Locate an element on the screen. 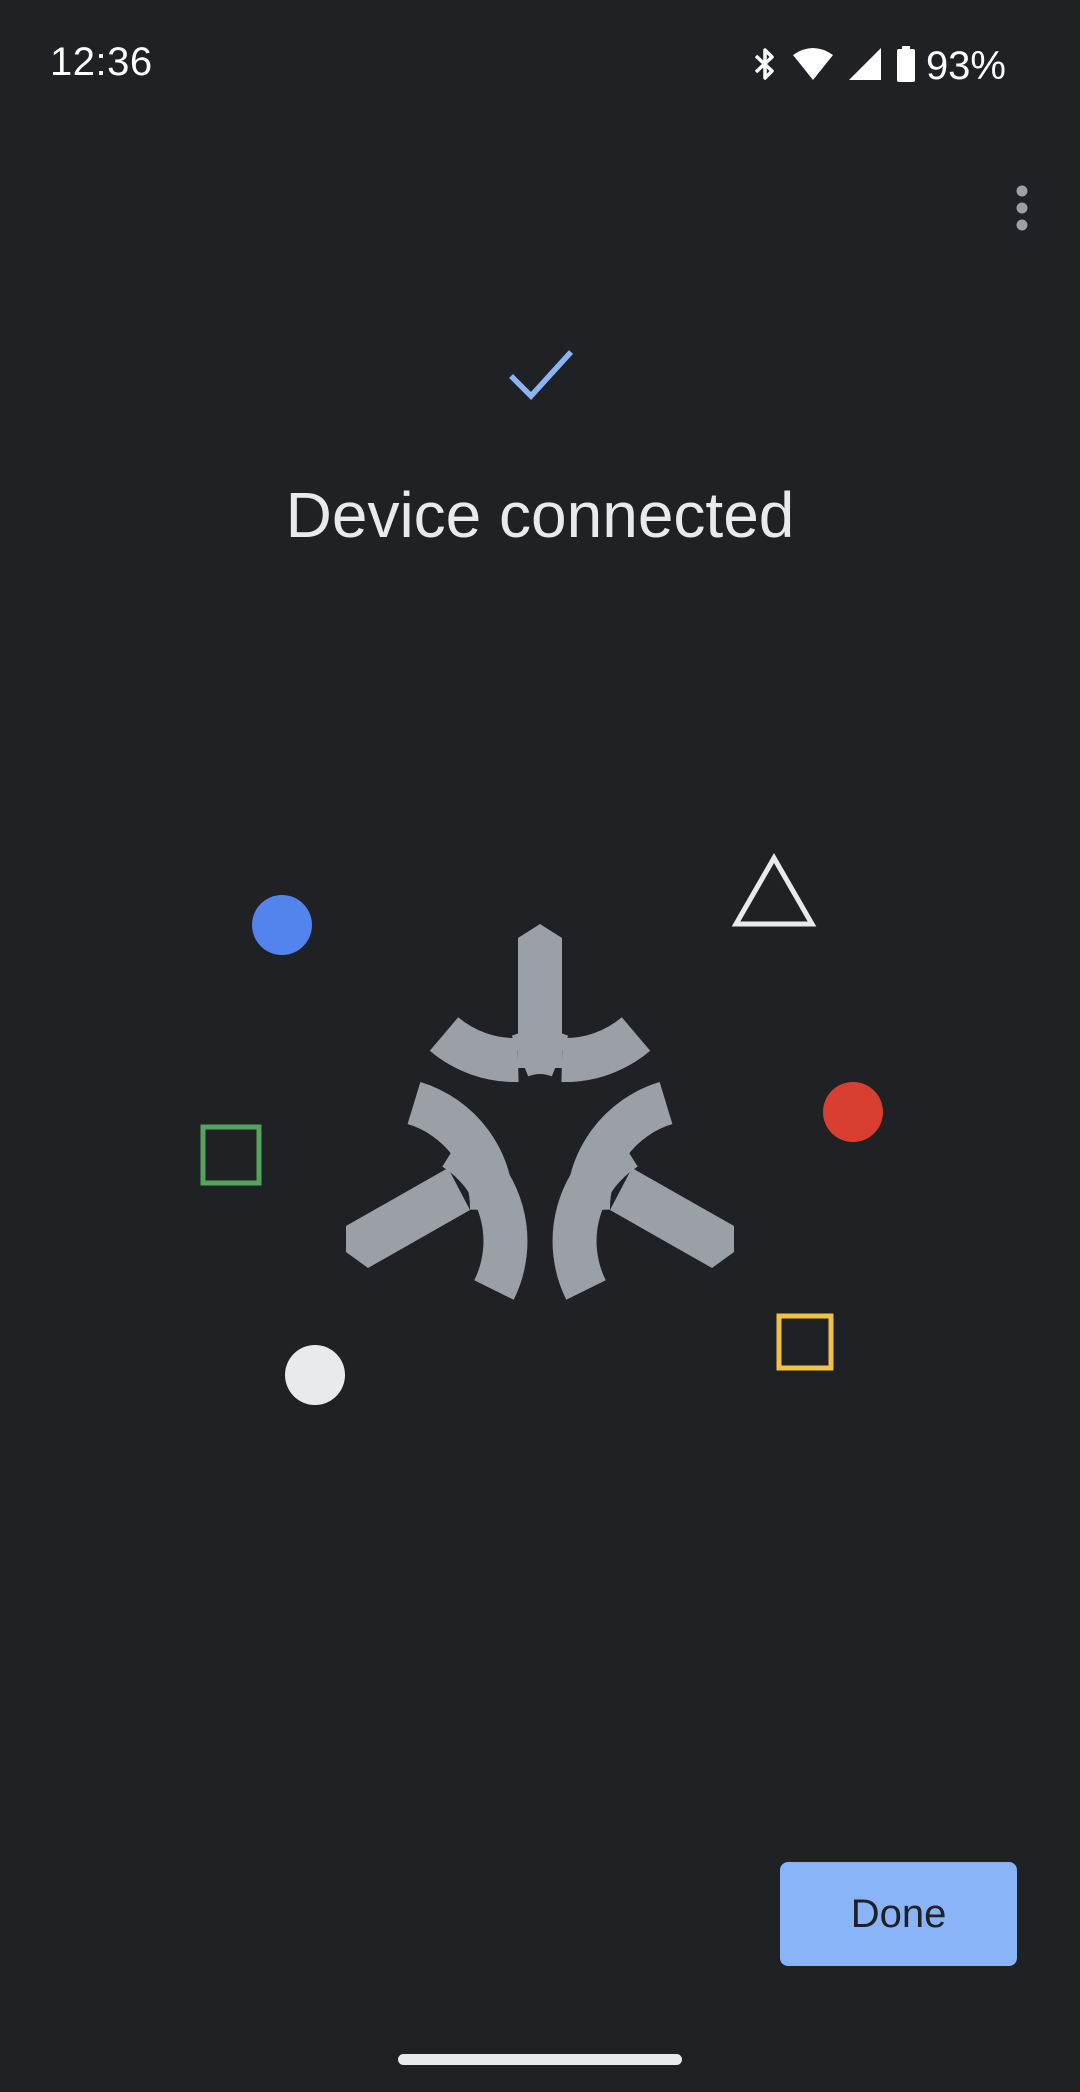 The image size is (1080, 2092). more-options-icon is located at coordinates (1022, 208).